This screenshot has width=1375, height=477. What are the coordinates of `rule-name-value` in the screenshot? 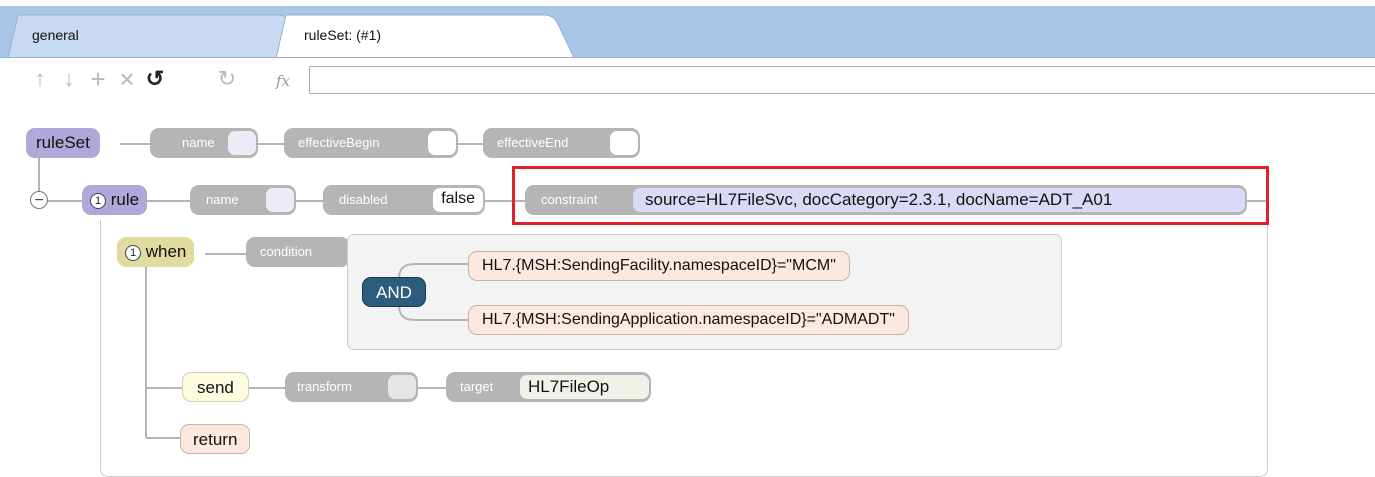 It's located at (280, 200).